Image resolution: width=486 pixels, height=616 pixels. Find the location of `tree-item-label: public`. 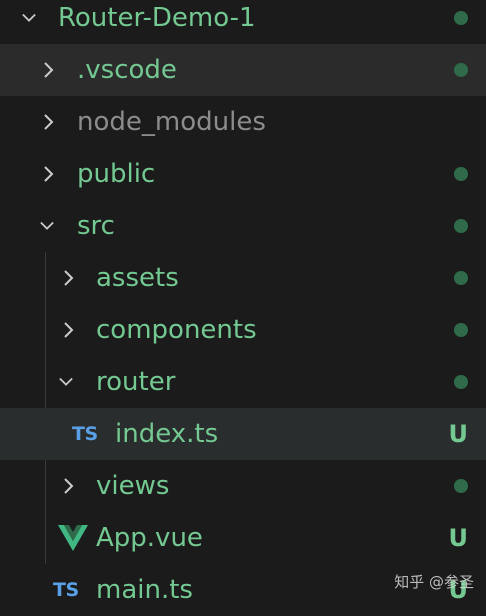

tree-item-label: public is located at coordinates (116, 174).